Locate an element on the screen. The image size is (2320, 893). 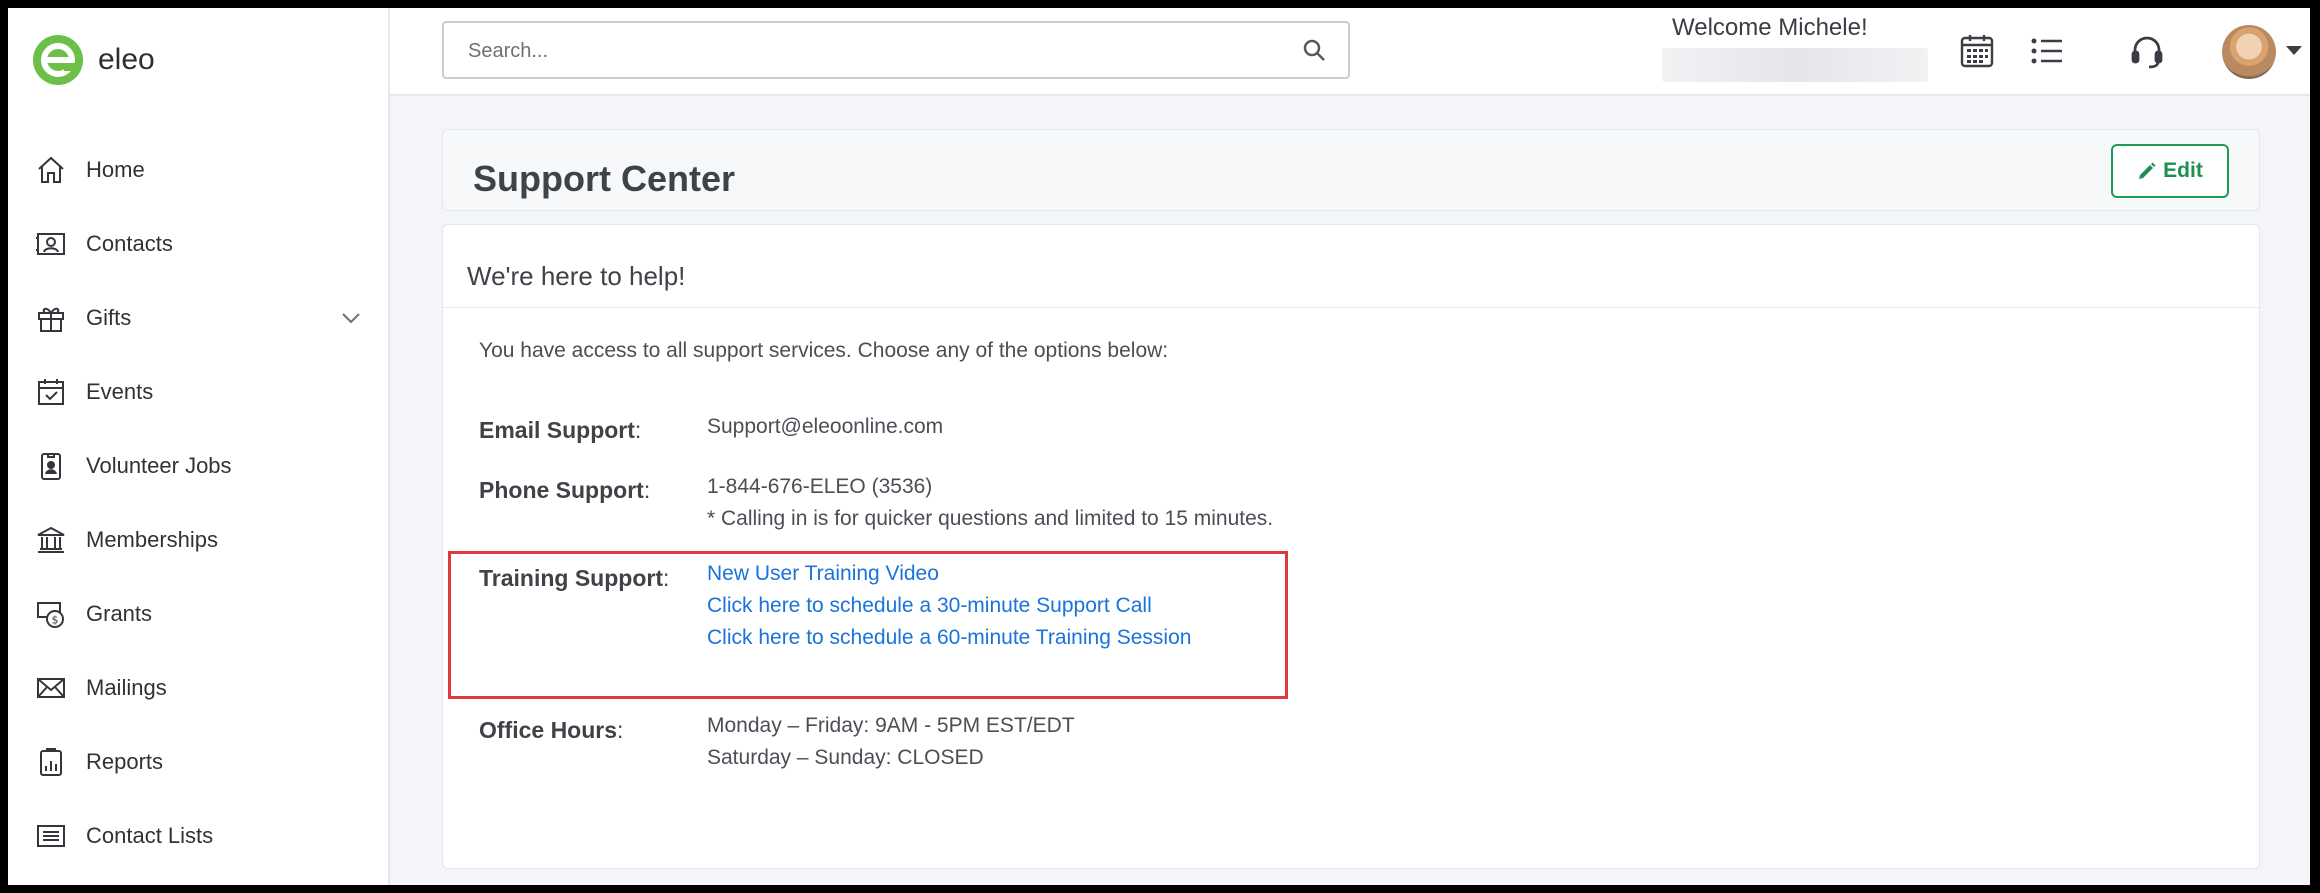
search-input is located at coordinates (878, 51).